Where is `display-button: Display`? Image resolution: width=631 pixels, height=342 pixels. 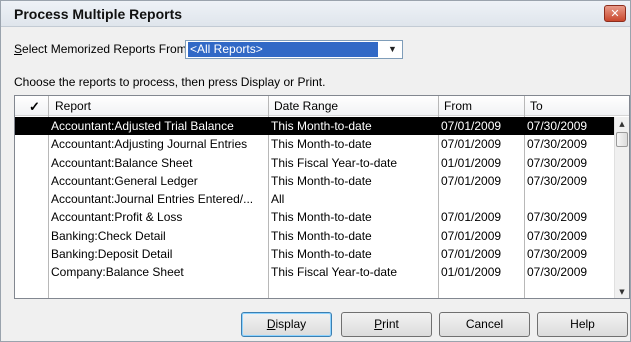
display-button: Display is located at coordinates (286, 324).